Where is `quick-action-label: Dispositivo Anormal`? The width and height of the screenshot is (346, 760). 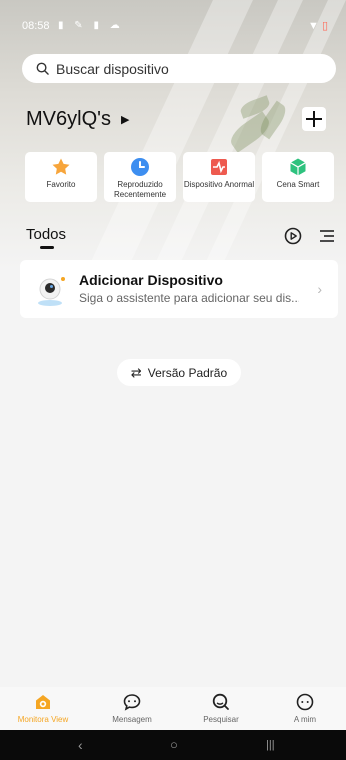
quick-action-label: Dispositivo Anormal is located at coordinates (219, 184).